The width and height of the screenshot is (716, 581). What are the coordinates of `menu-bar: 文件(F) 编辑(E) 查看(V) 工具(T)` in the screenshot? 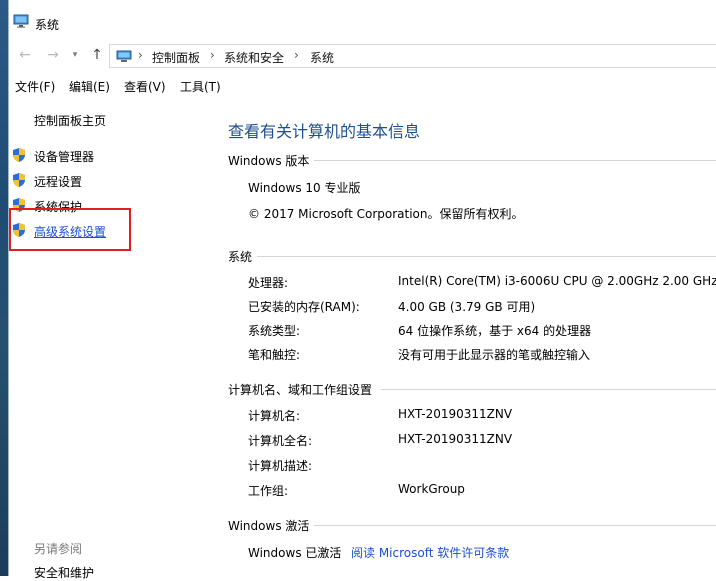 It's located at (362, 85).